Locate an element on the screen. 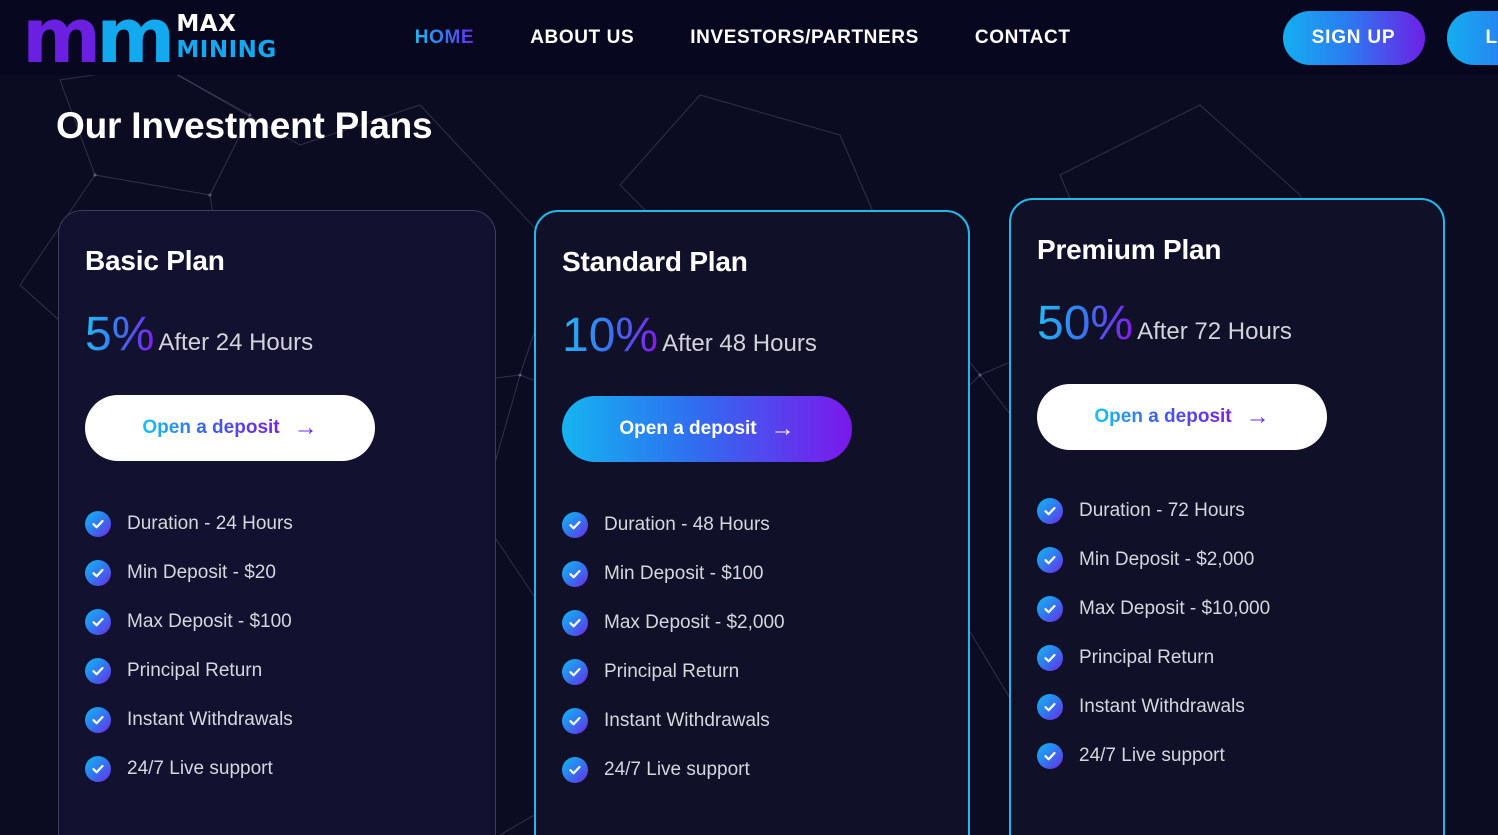 Image resolution: width=1498 pixels, height=835 pixels. nav-item-investors-partners: INVESTORS/PARTNERS is located at coordinates (804, 38).